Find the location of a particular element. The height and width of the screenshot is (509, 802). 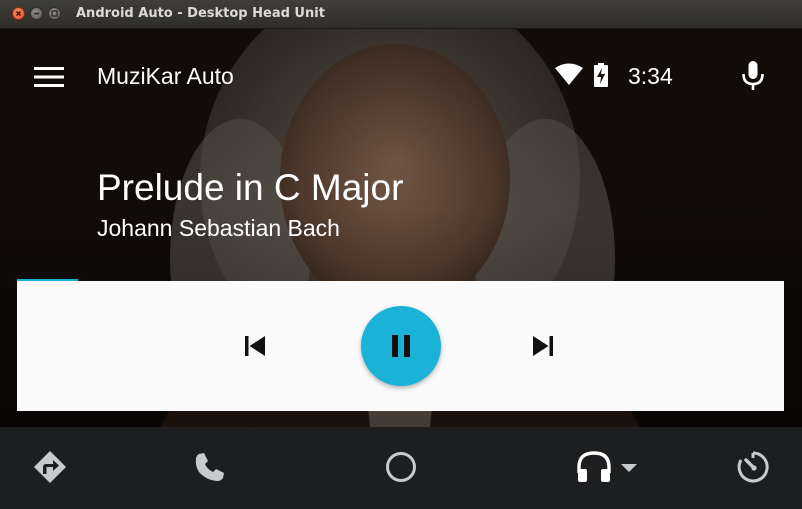

pause-button is located at coordinates (401, 346).